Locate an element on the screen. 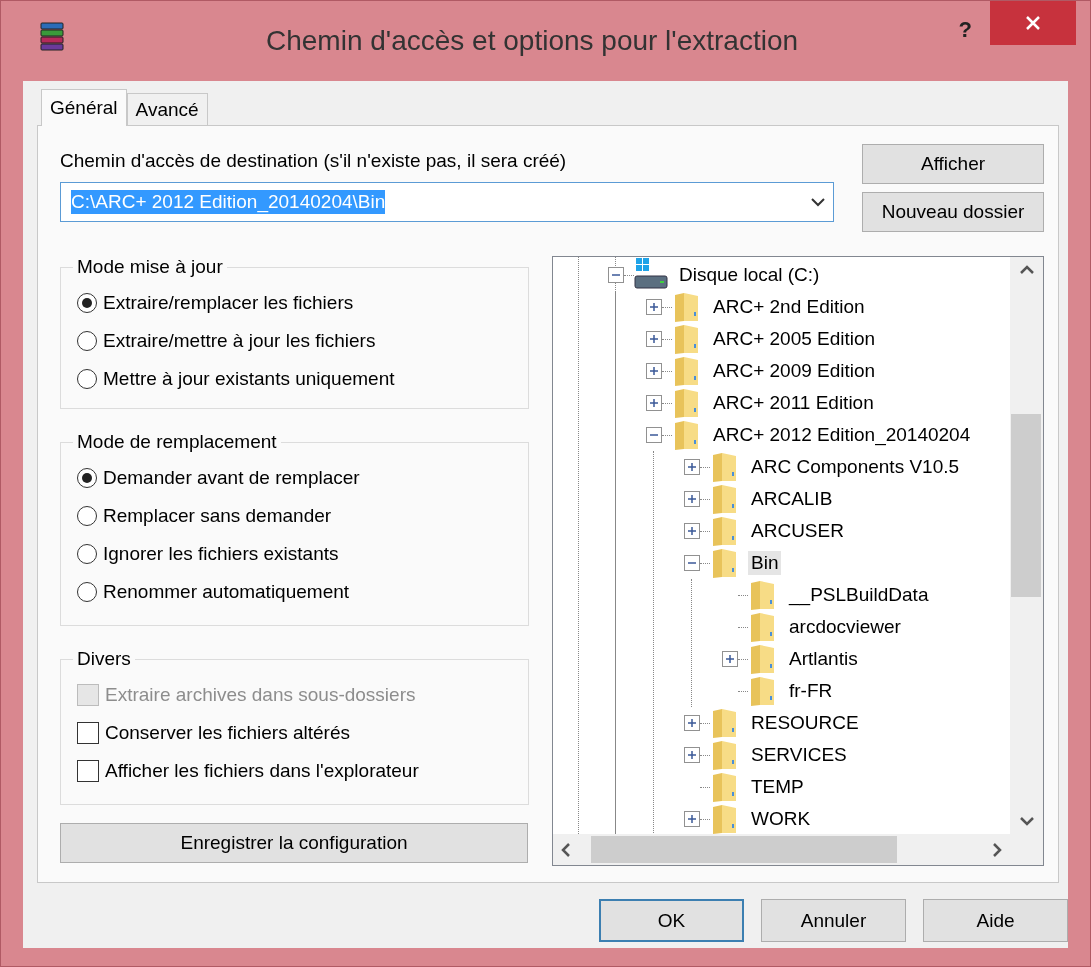  option-label: Conserver les fichiers altérés is located at coordinates (227, 733).